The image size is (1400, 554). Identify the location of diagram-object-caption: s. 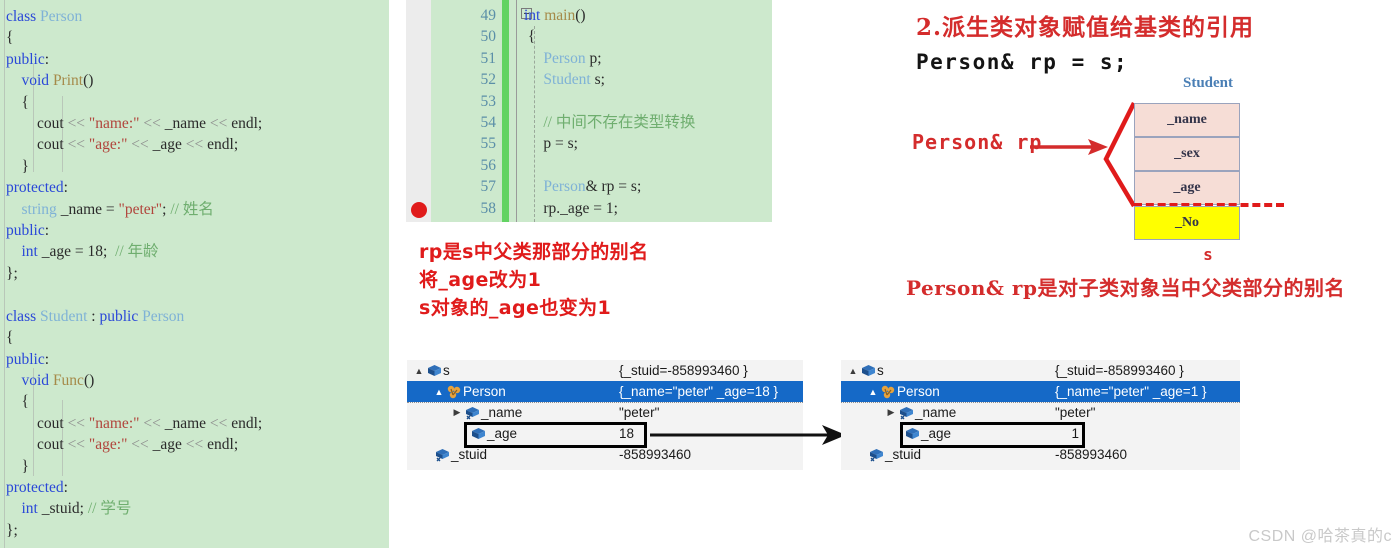
(1208, 254).